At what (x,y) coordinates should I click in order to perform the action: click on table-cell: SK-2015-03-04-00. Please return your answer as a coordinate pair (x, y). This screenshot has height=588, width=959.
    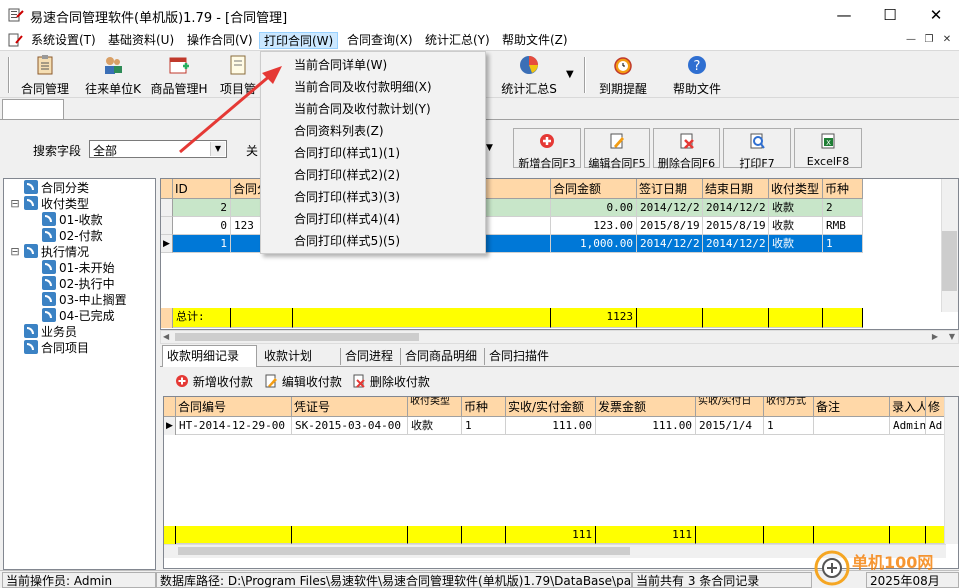
    Looking at the image, I should click on (350, 426).